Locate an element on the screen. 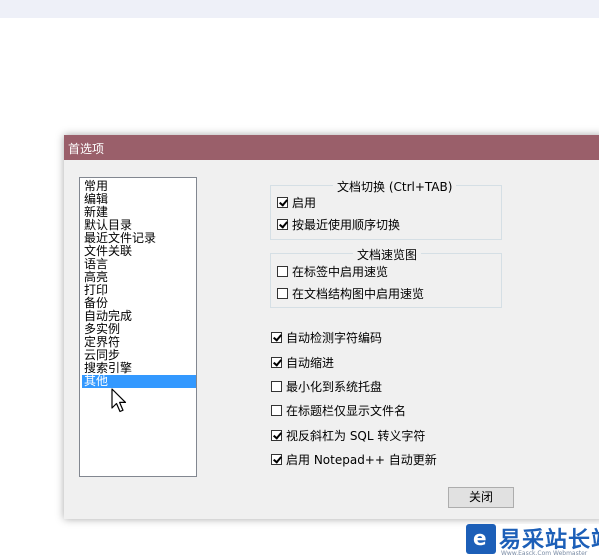 The image size is (599, 558). checkbox-label: 在标题栏仅显示文件名 is located at coordinates (346, 411).